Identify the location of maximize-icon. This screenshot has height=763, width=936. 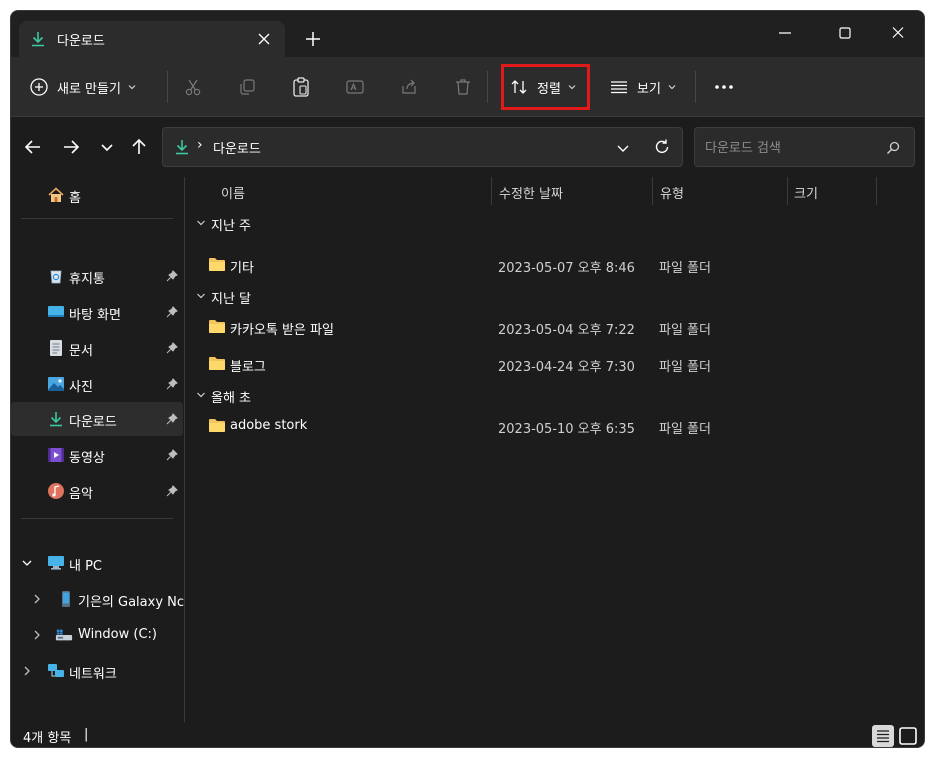
(845, 33).